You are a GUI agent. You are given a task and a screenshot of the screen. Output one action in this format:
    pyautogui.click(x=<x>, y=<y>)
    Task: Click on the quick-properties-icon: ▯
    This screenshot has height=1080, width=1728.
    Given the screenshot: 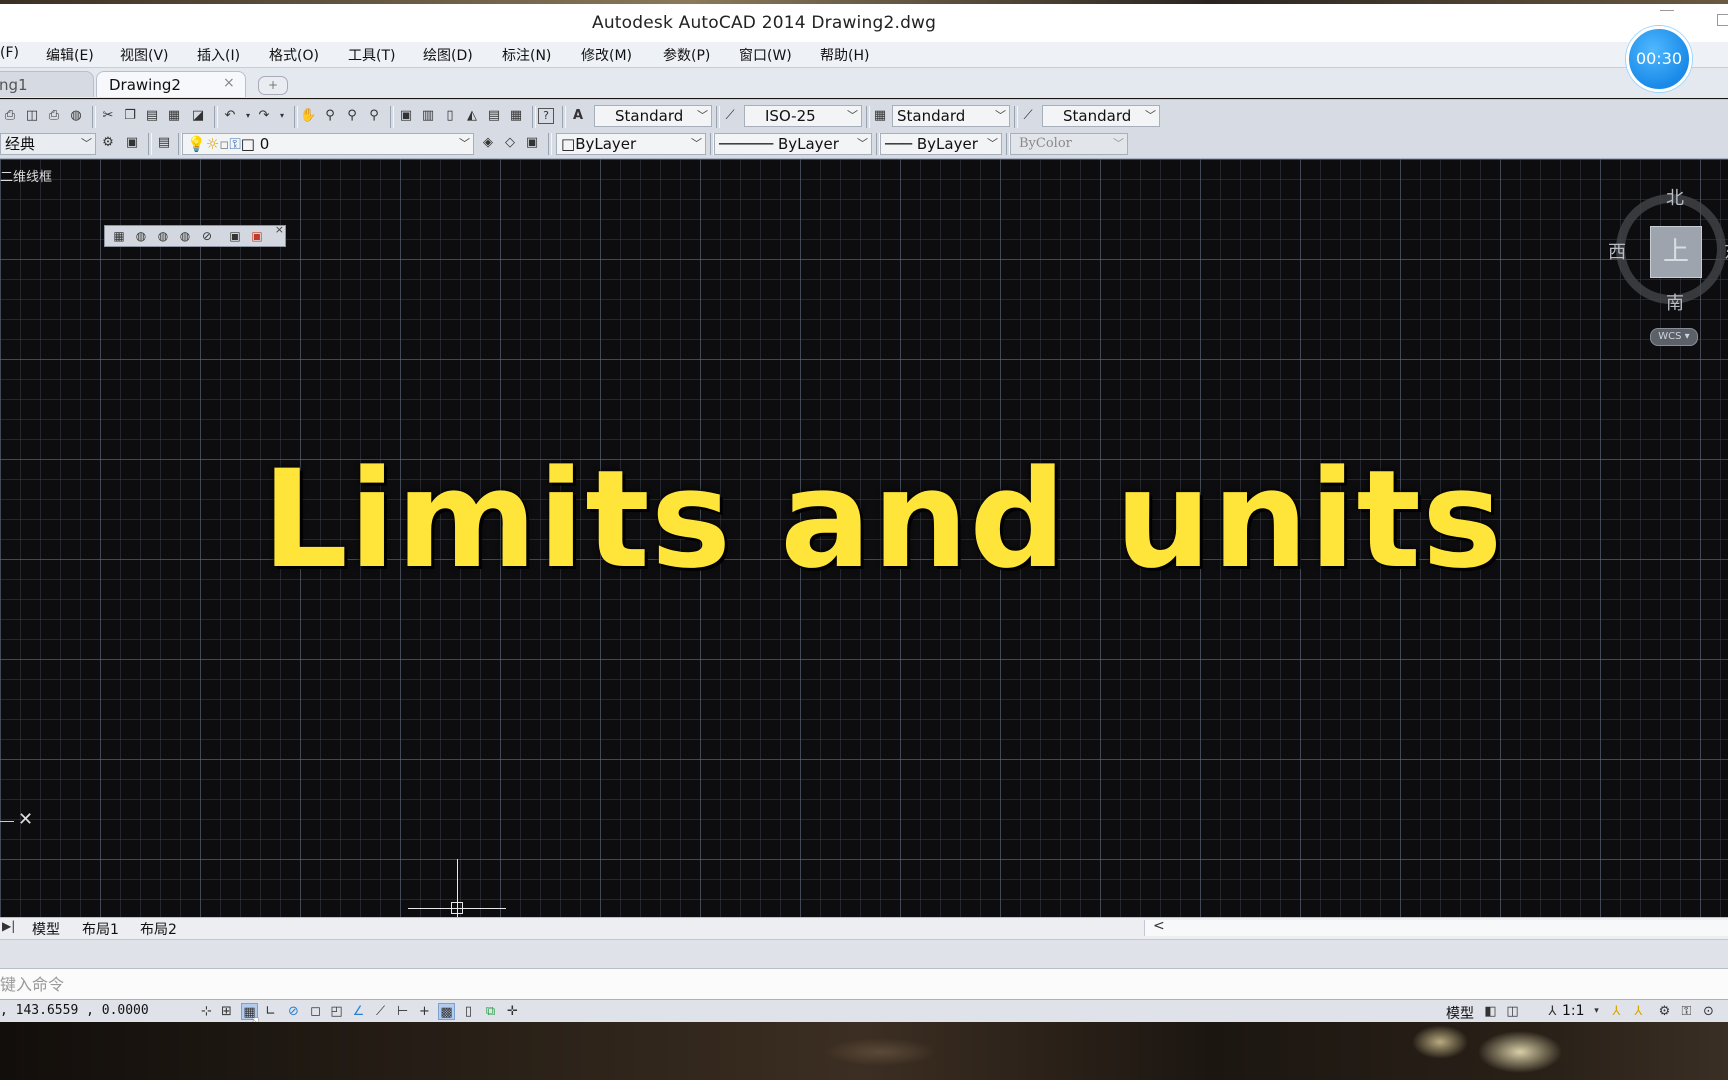 What is the action you would take?
    pyautogui.click(x=468, y=1011)
    